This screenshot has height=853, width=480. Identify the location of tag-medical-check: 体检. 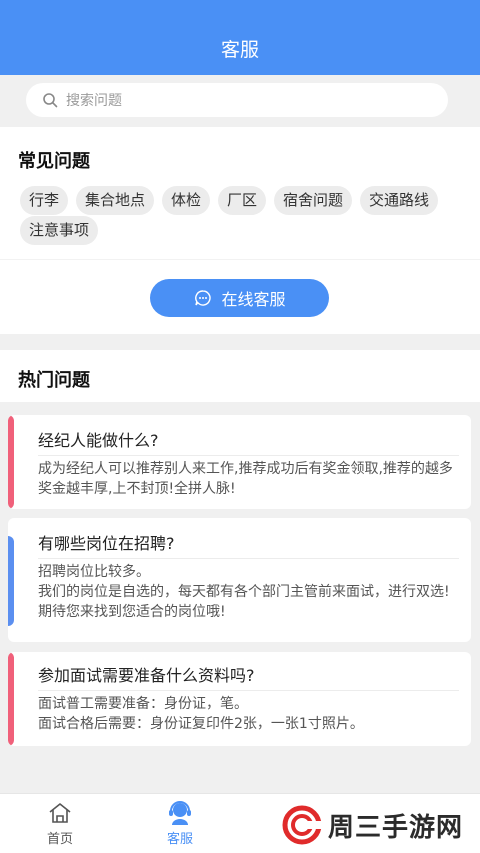
(186, 200).